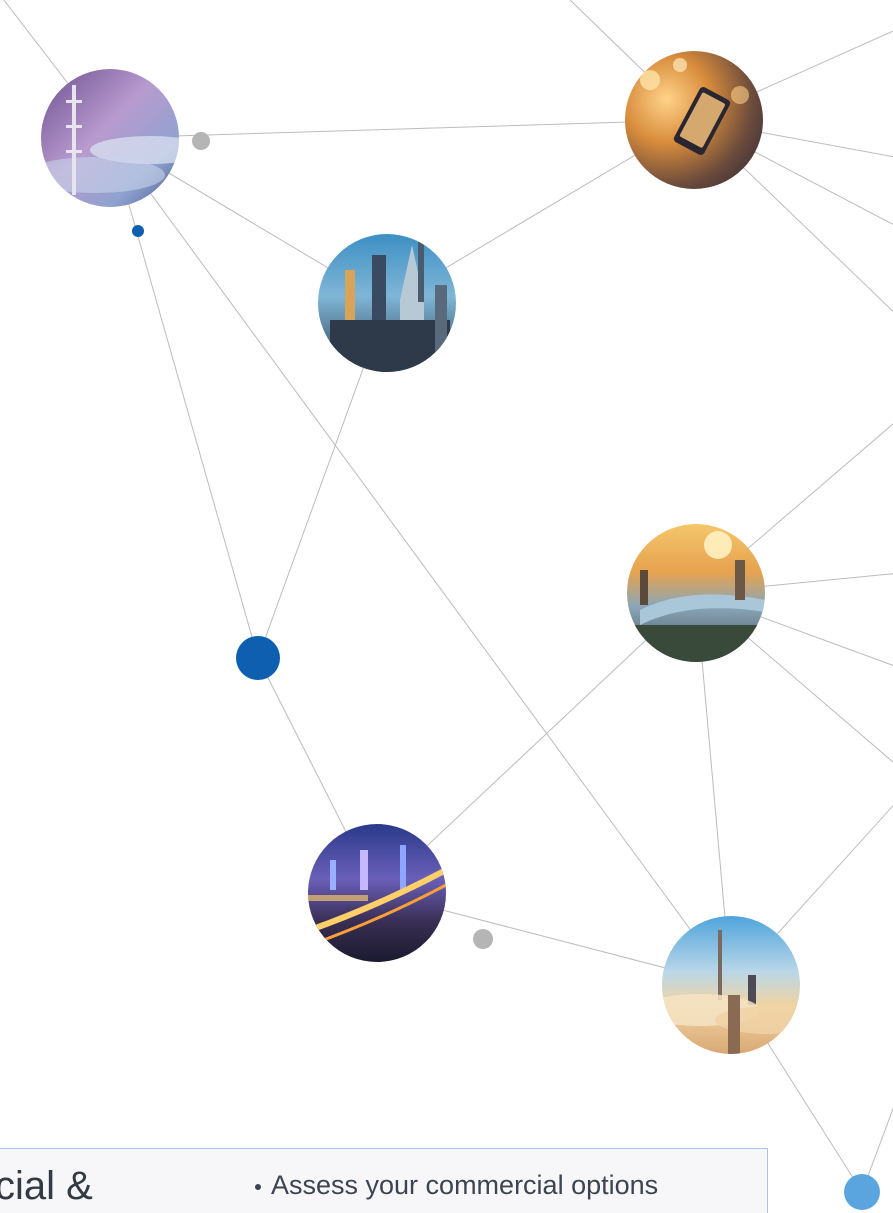 The height and width of the screenshot is (1213, 893). Describe the element at coordinates (138, 231) in the screenshot. I see `node-dot-blue-small` at that location.